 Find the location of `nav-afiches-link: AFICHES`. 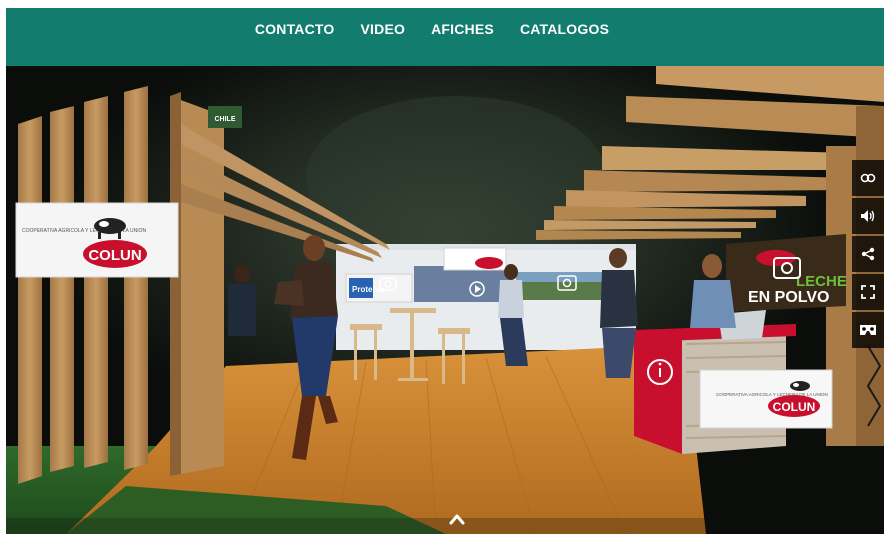

nav-afiches-link: AFICHES is located at coordinates (462, 29).